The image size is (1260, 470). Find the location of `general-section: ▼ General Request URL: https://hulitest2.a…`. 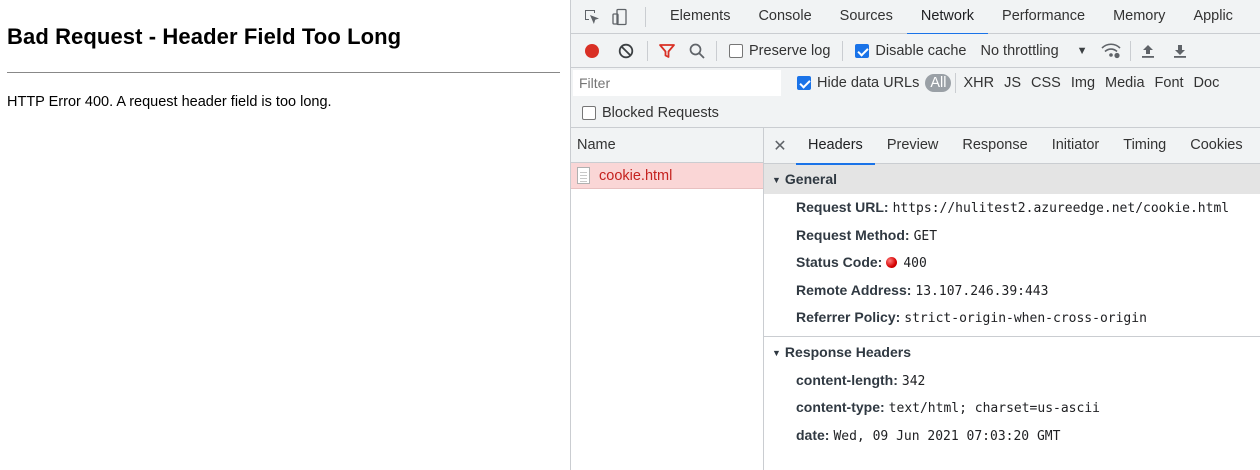

general-section: ▼ General Request URL: https://hulitest2.a… is located at coordinates (1012, 250).